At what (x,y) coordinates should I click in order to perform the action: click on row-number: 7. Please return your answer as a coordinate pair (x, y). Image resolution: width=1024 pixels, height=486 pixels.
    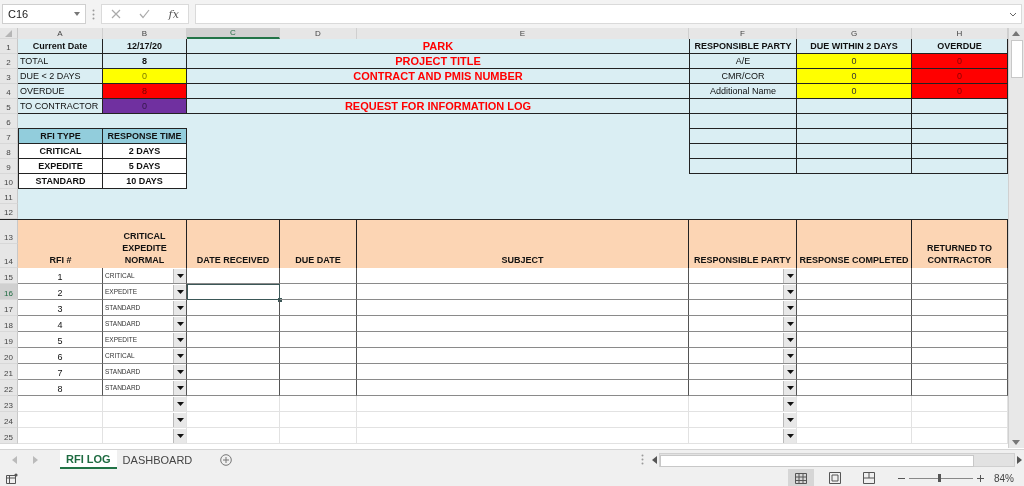
    Looking at the image, I should click on (9, 136).